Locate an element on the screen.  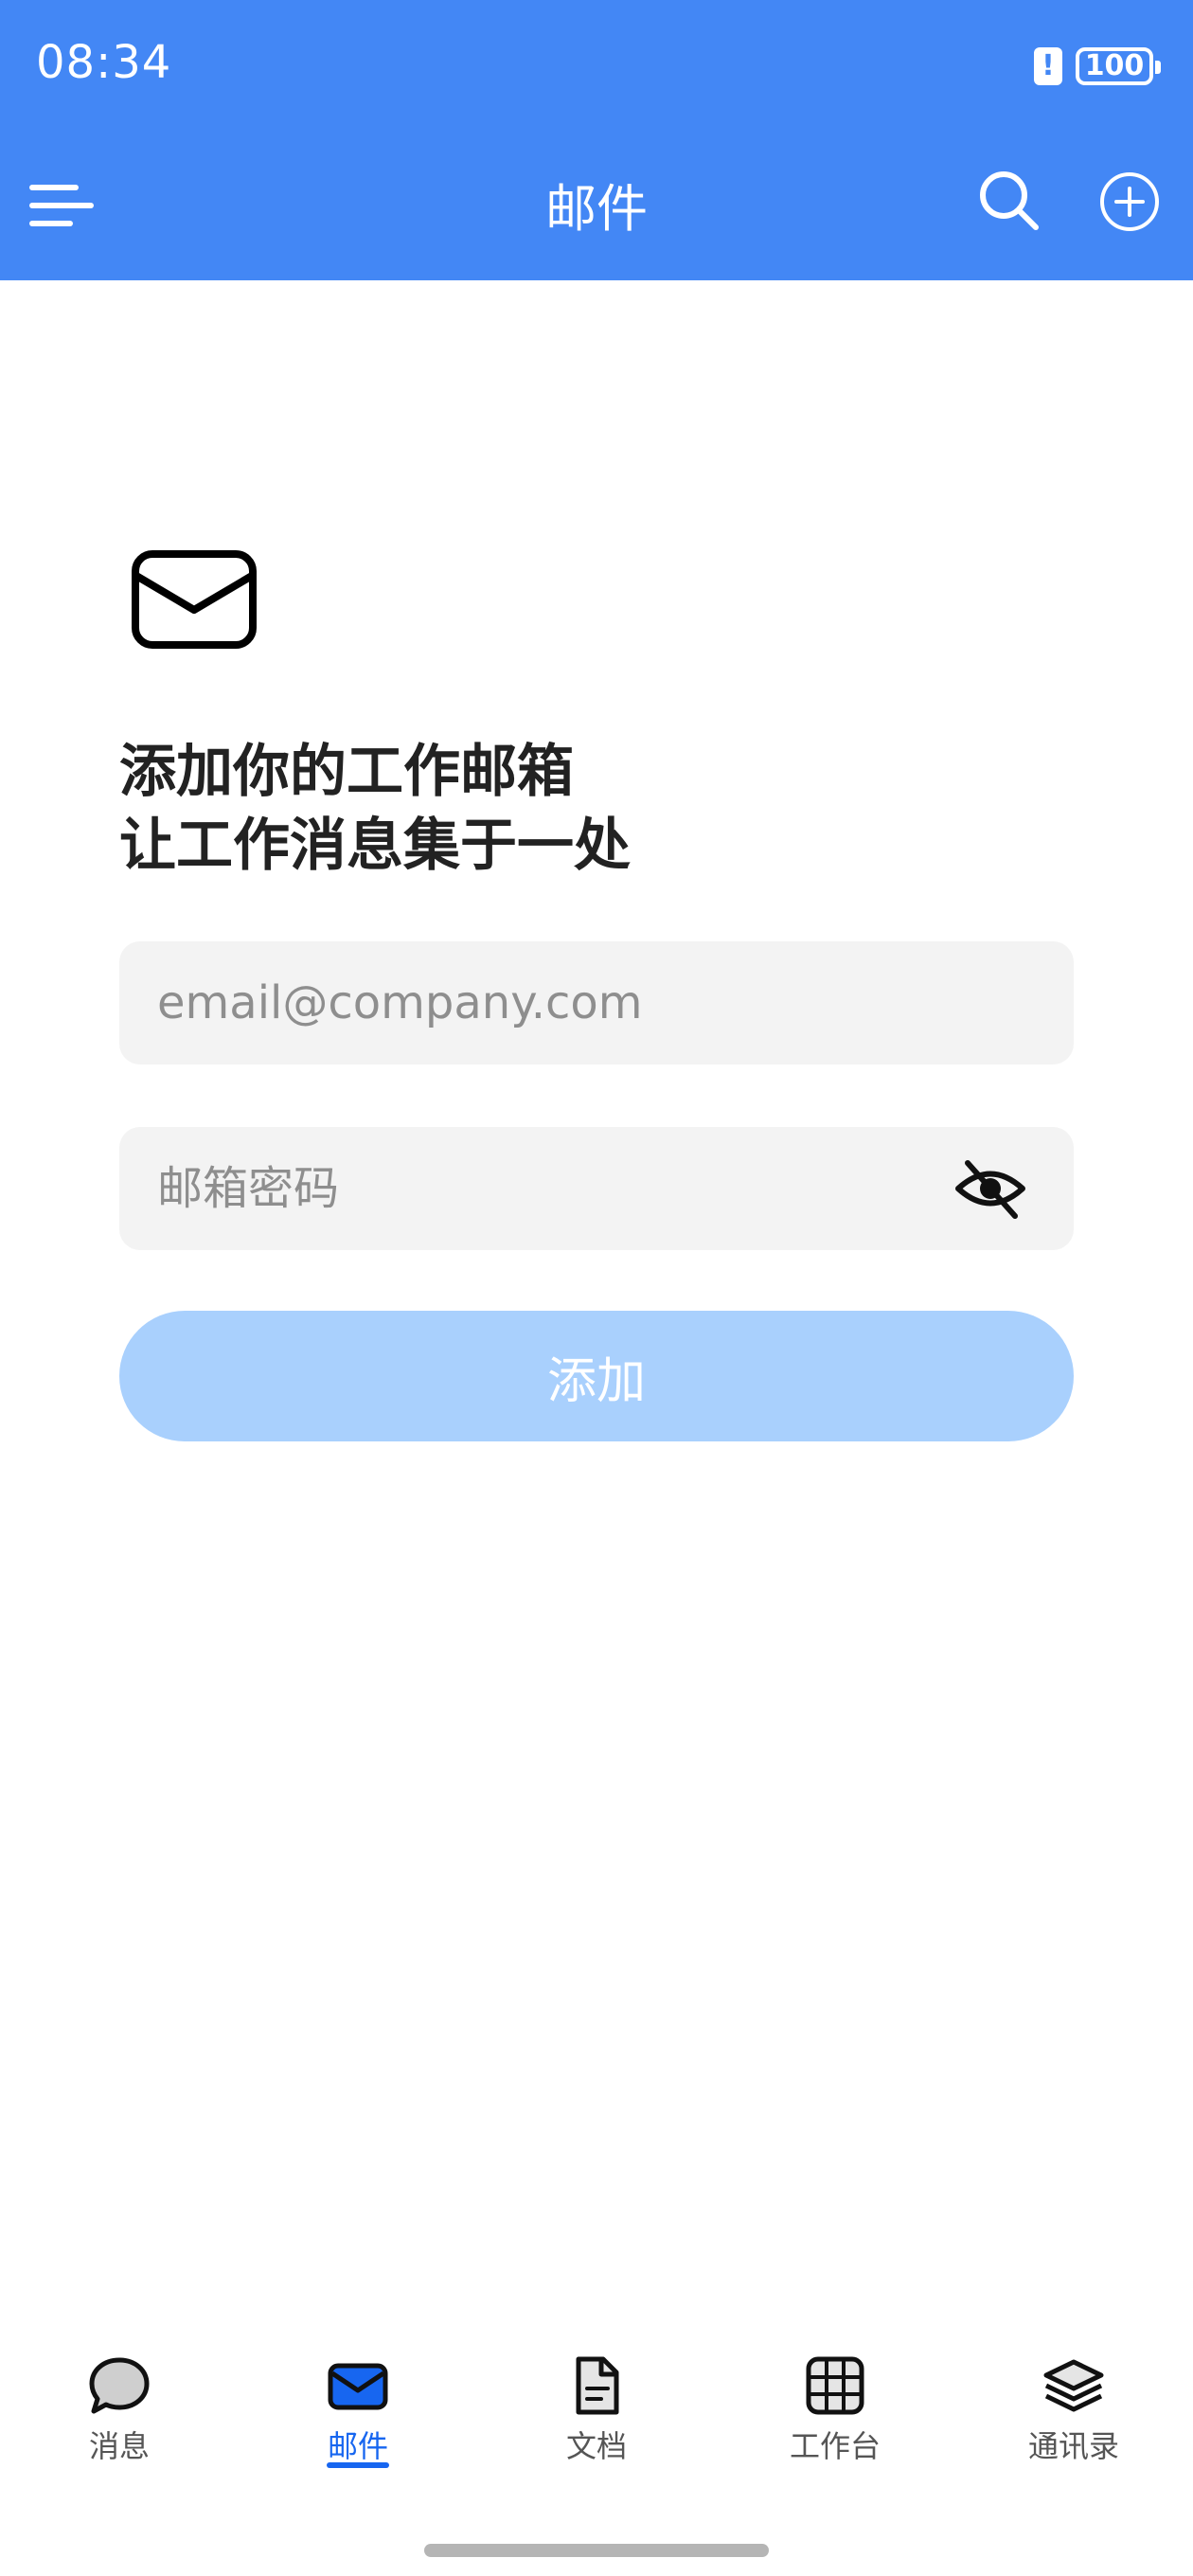
nav-item-docs: 文档 is located at coordinates (596, 2410).